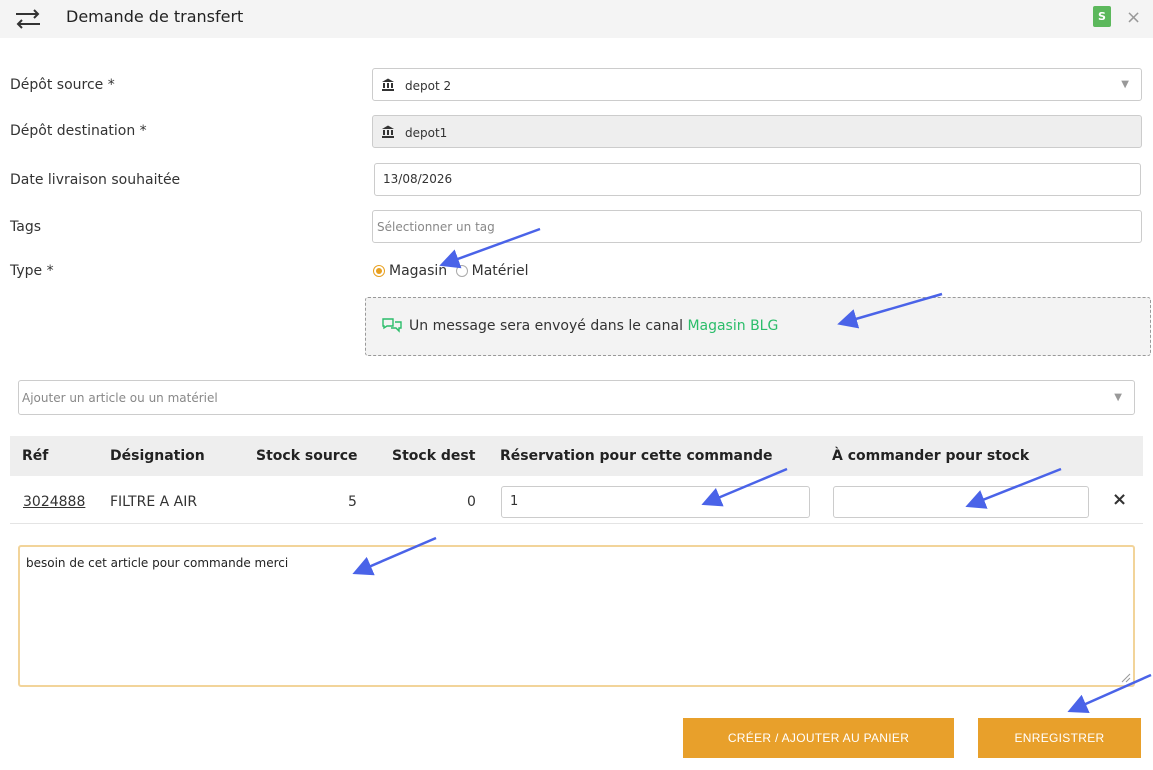 The image size is (1153, 770). I want to click on type-radio-group: Magasin Matériel, so click(453, 271).